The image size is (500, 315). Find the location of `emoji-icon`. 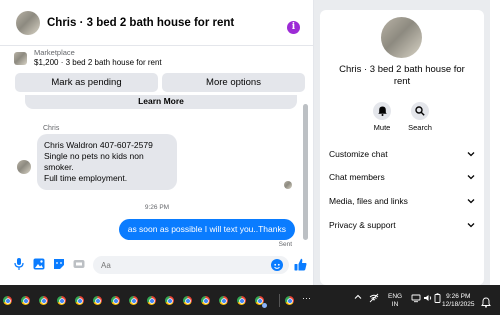

emoji-icon is located at coordinates (277, 265).